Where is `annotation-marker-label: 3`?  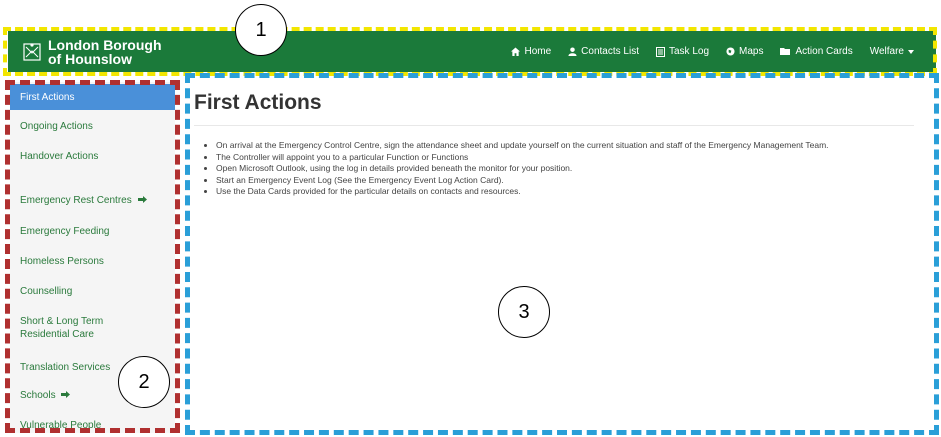 annotation-marker-label: 3 is located at coordinates (524, 311).